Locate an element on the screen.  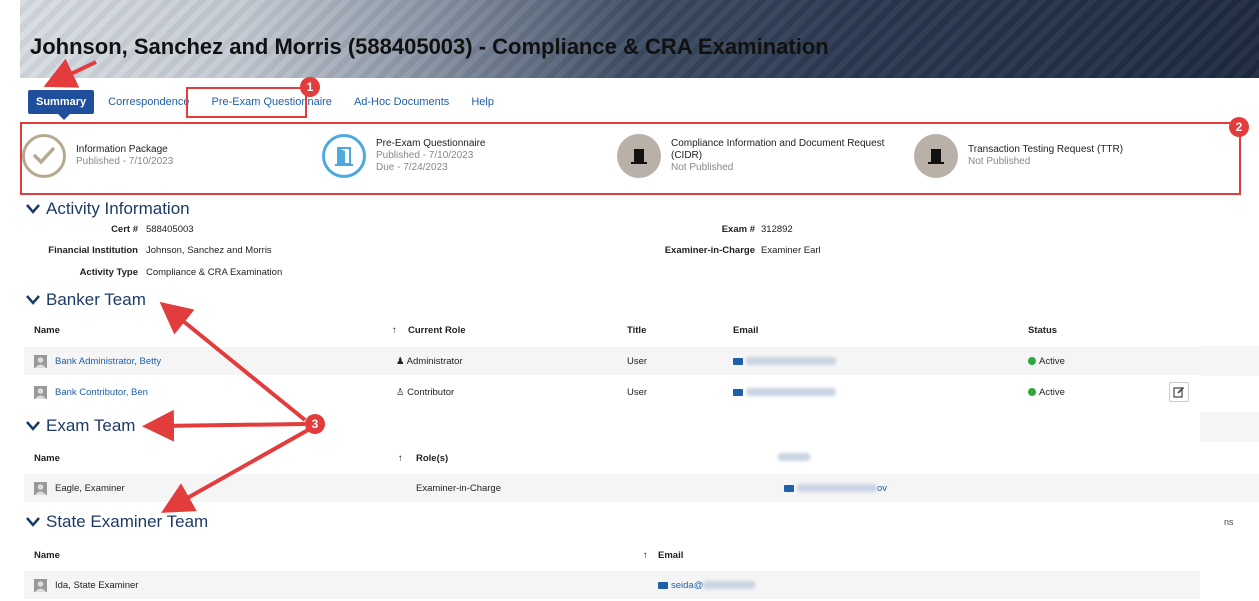
fi-value: Johnson, Sanchez and Morris is located at coordinates (209, 250).